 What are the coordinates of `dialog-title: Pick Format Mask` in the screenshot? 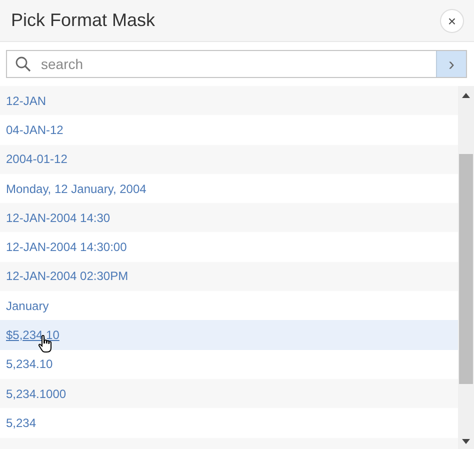 It's located at (83, 20).